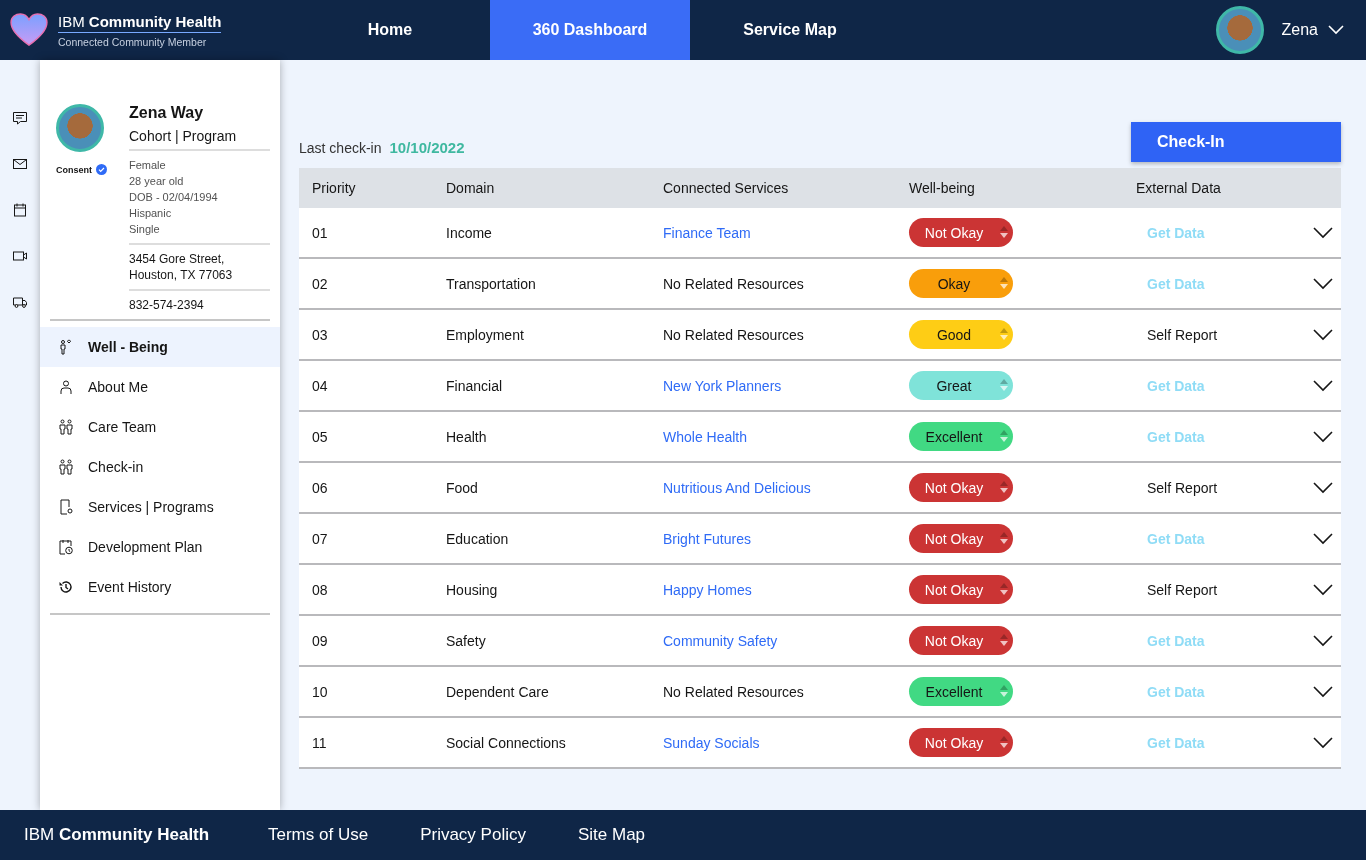 This screenshot has height=860, width=1366. What do you see at coordinates (737, 487) in the screenshot?
I see `service-link: Nutritious And Delicious` at bounding box center [737, 487].